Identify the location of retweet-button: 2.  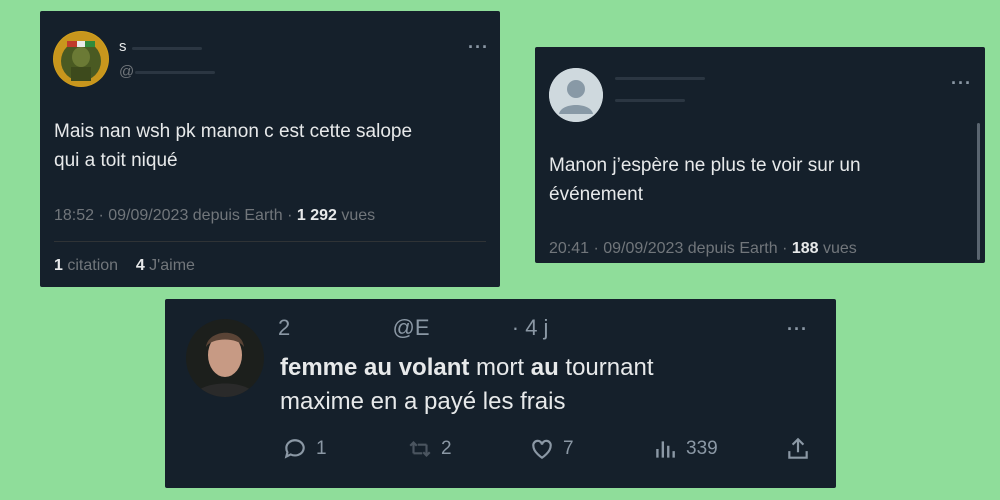
(429, 449).